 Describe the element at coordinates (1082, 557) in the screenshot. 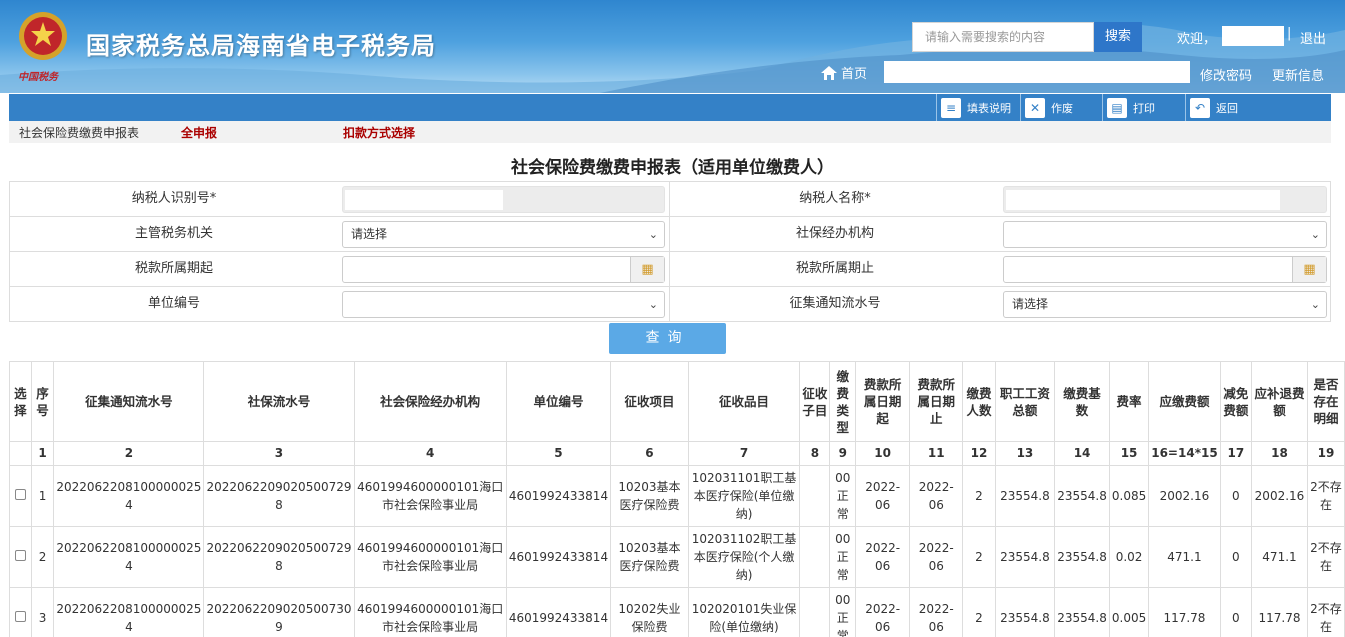

I see `cell-base: 23554.8` at that location.